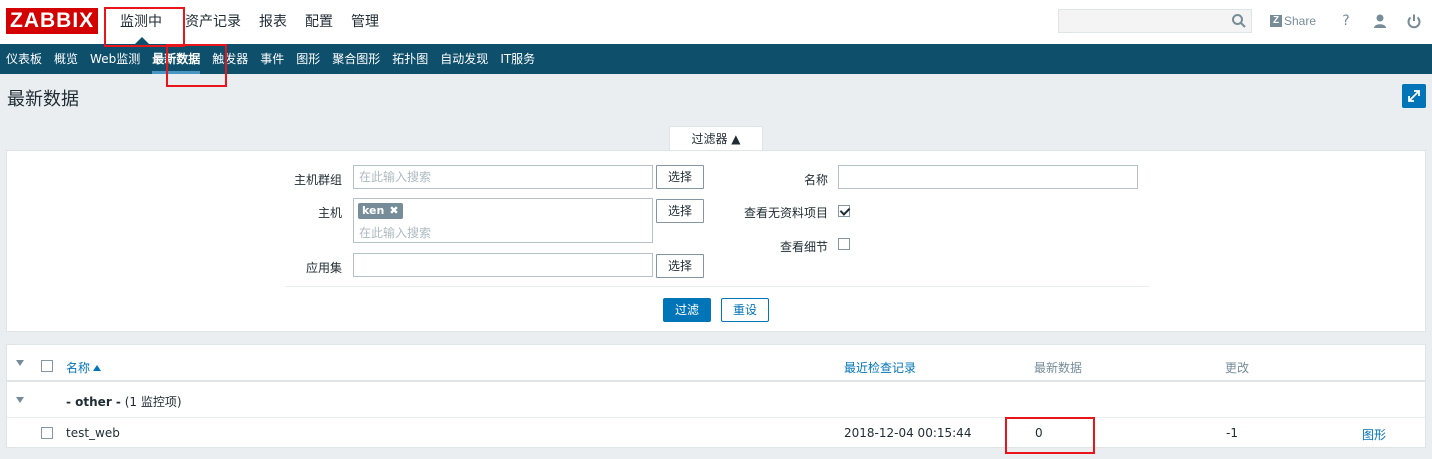  What do you see at coordinates (20, 363) in the screenshot?
I see `collapse-all-icon` at bounding box center [20, 363].